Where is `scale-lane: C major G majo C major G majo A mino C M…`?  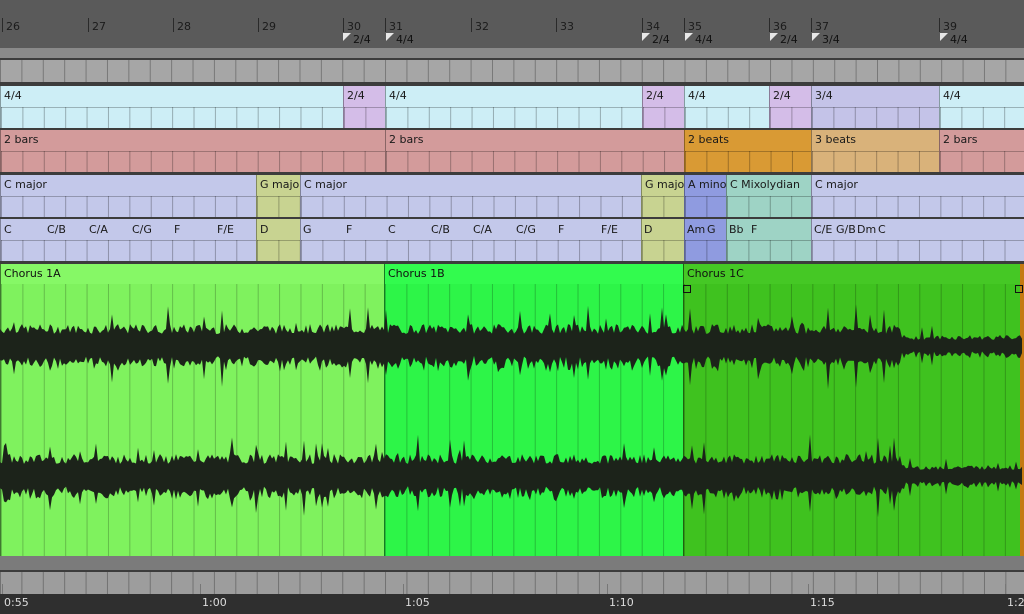 scale-lane: C major G majo C major G majo A mino C M… is located at coordinates (512, 196).